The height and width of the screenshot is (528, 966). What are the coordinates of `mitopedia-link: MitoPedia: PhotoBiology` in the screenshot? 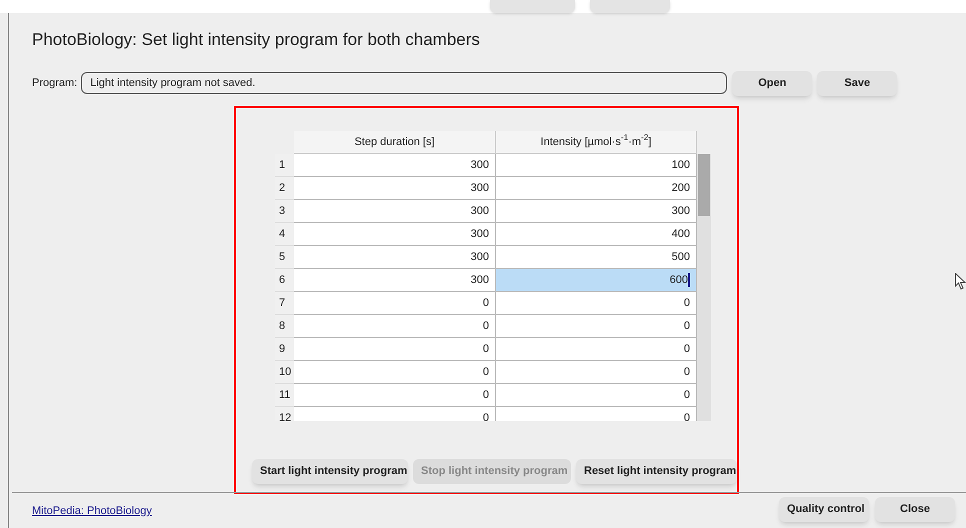 It's located at (92, 511).